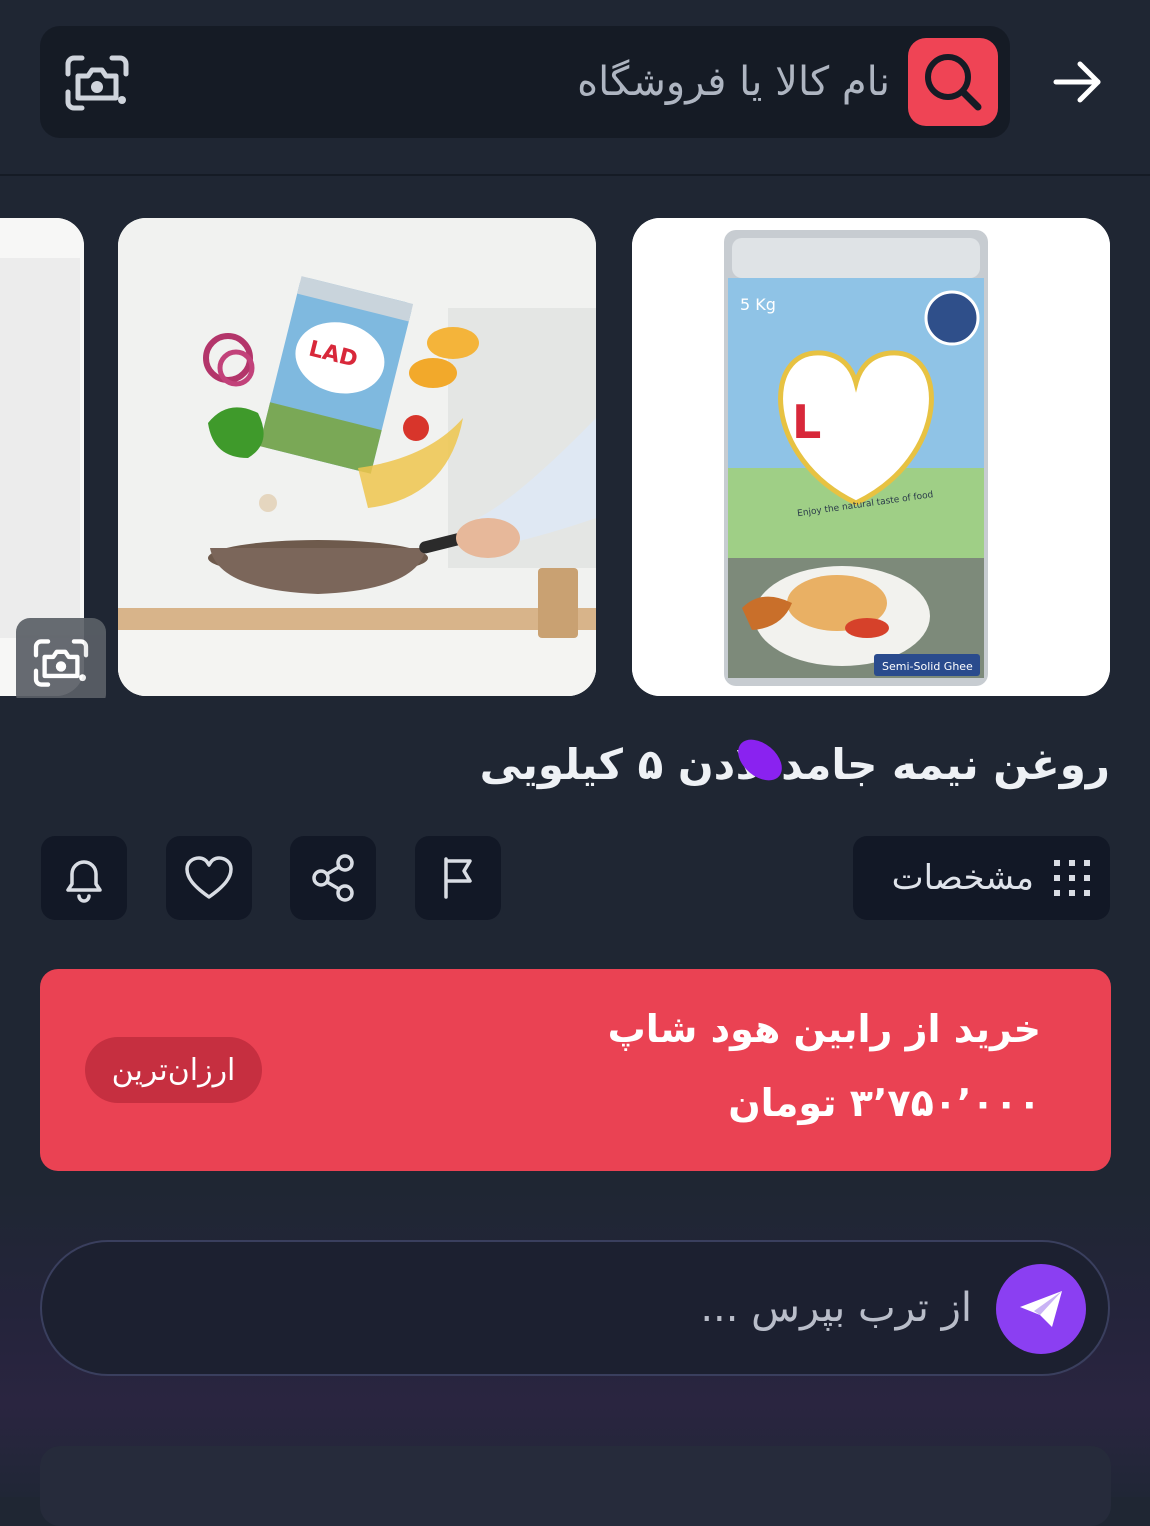  I want to click on cheapest-badge: ارزان‌ترین, so click(173, 1070).